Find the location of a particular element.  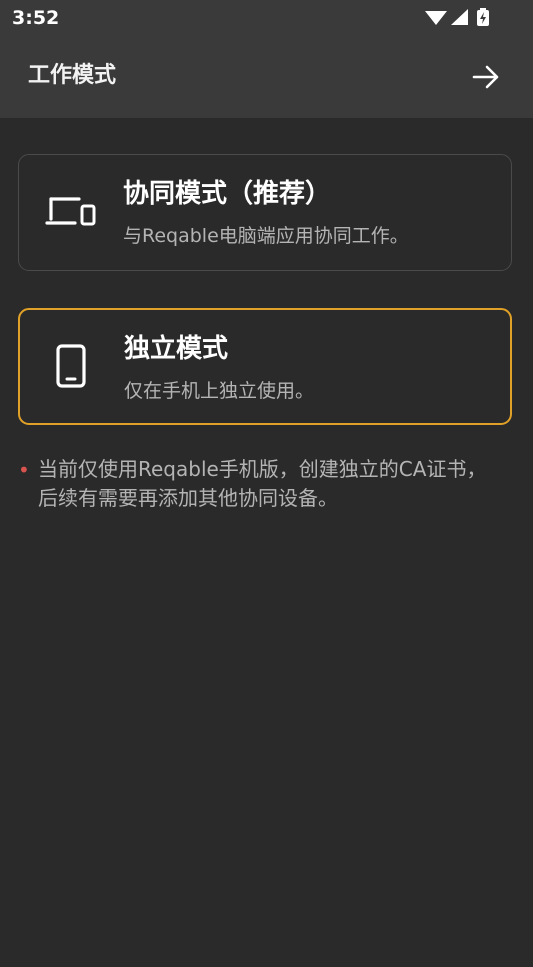

mode-subtitle: 与Reqable电脑端应用协同工作。 is located at coordinates (266, 236).